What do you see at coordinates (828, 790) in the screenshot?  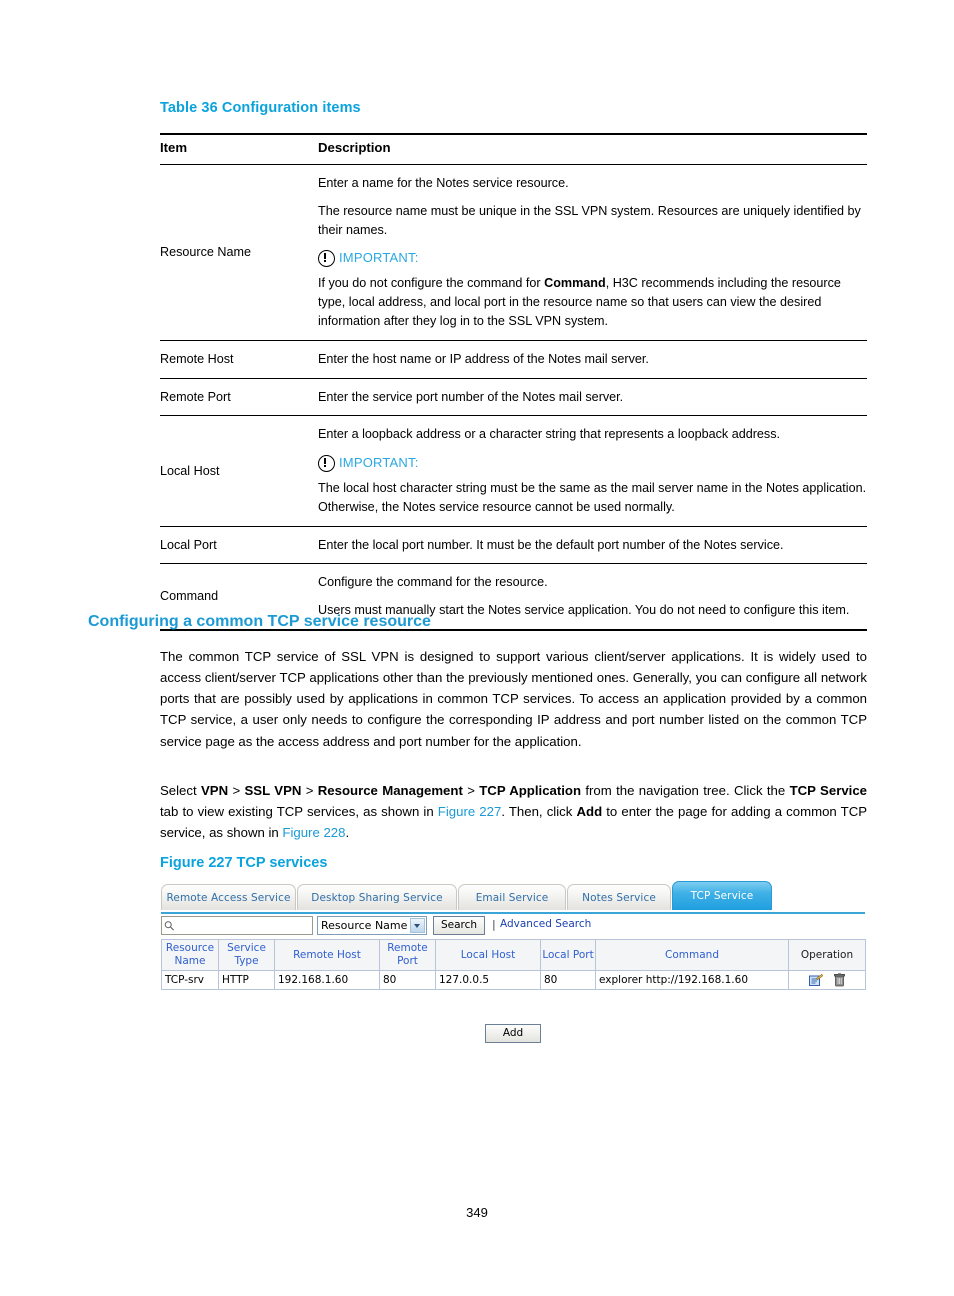 I see `nav-tab-tcp-service: TCP Service` at bounding box center [828, 790].